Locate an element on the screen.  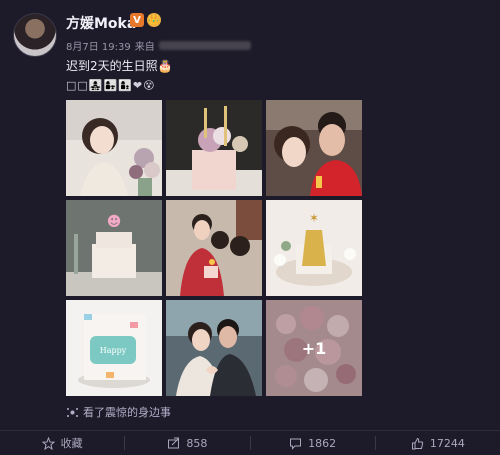
repost-count: 858 is located at coordinates (197, 443).